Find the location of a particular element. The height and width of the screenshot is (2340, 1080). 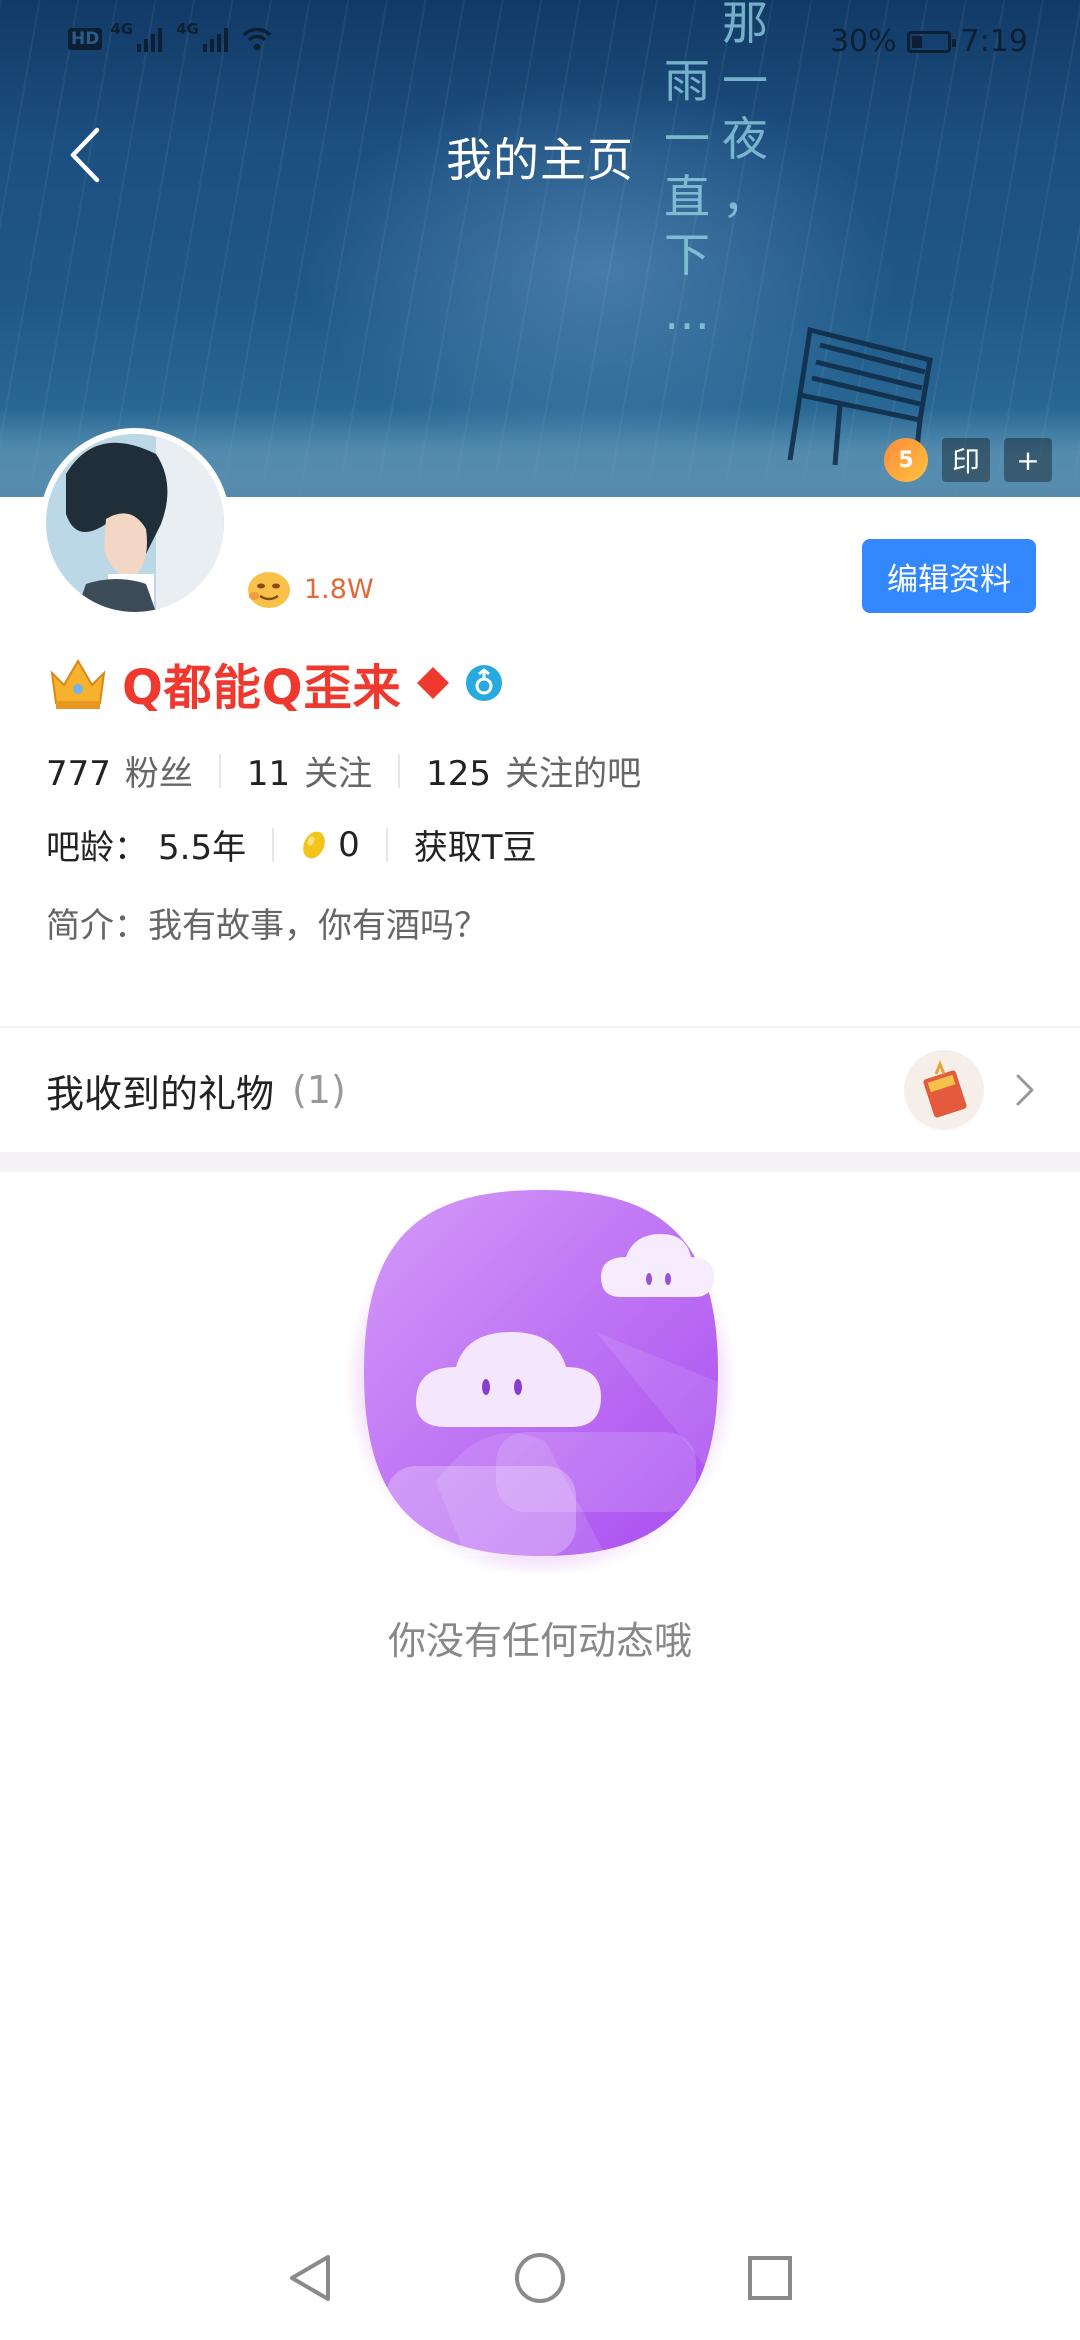

profile-intro: 简介：我有故事，你有酒吗？ is located at coordinates (267, 926).